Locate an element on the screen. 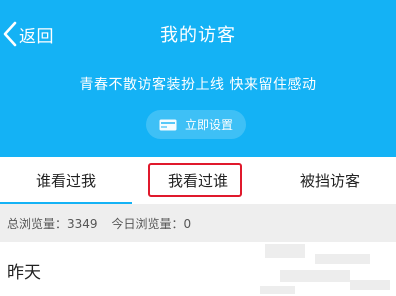 This screenshot has height=296, width=396. card-icon is located at coordinates (168, 124).